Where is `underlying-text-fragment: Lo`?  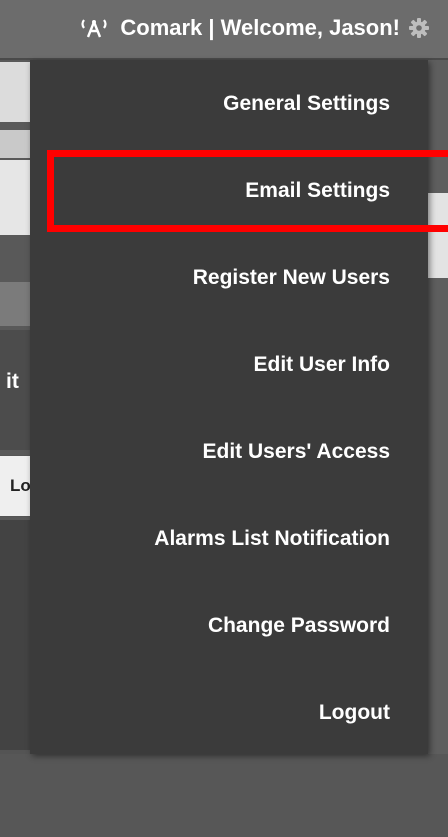
underlying-text-fragment: Lo is located at coordinates (20, 485).